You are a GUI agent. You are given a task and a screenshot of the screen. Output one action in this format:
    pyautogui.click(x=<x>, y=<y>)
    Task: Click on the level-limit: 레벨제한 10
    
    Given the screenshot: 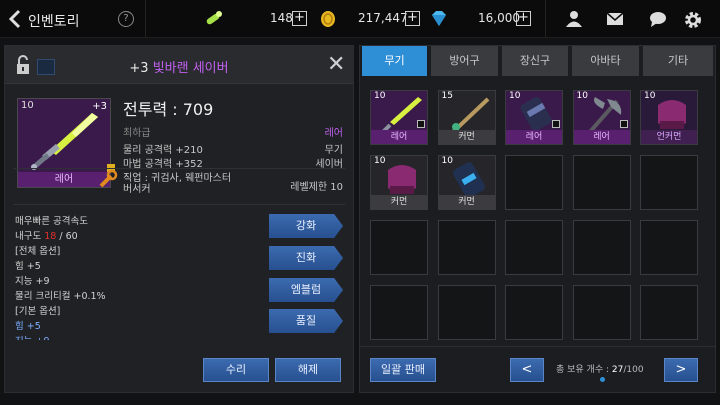 What is the action you would take?
    pyautogui.click(x=316, y=187)
    